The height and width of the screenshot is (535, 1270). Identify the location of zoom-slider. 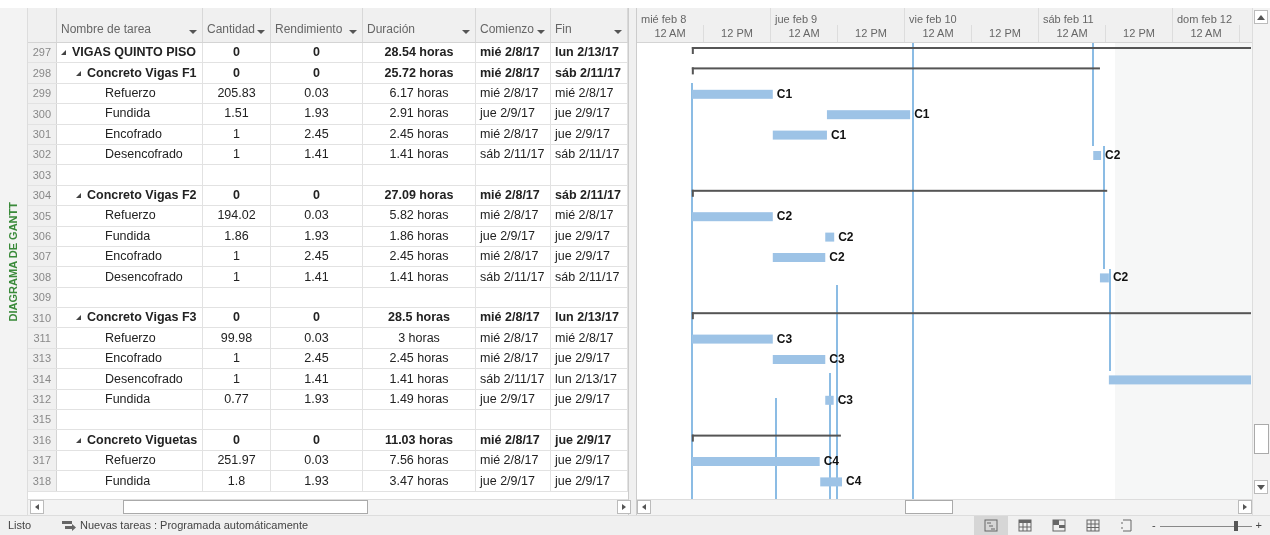
(1205, 525).